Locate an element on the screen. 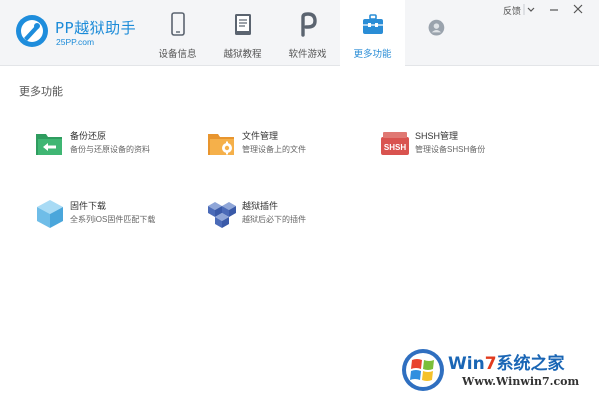 This screenshot has width=599, height=400. feature-backup-restore: 备份还原 备份与还原设备的资料 is located at coordinates (119, 146).